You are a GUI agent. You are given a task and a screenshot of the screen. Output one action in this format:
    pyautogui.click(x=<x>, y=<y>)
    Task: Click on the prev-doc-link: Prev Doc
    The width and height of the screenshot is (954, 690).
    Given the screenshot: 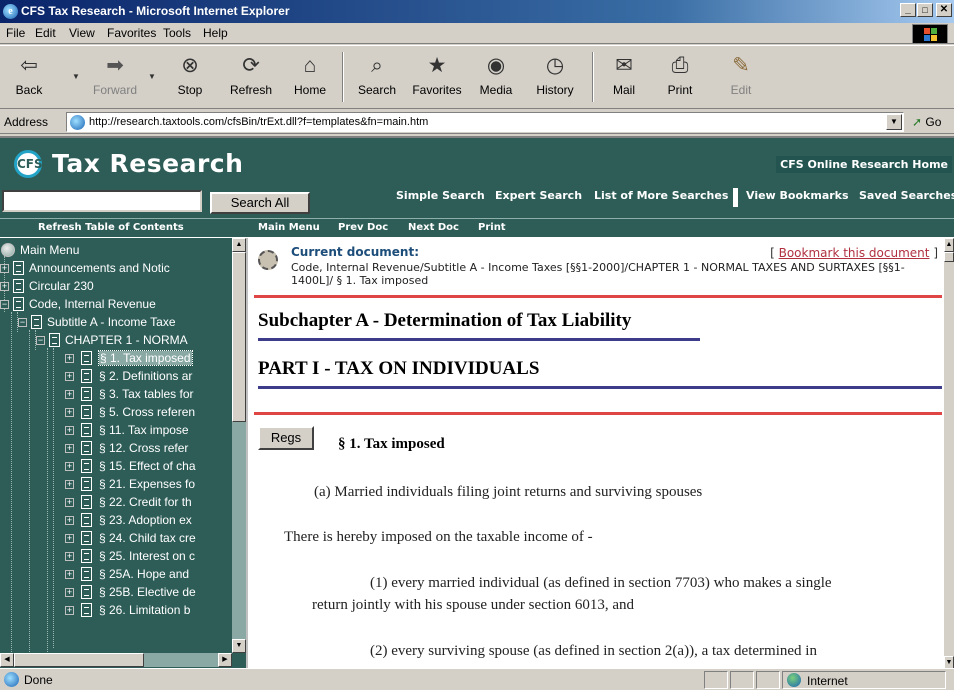 What is the action you would take?
    pyautogui.click(x=363, y=227)
    